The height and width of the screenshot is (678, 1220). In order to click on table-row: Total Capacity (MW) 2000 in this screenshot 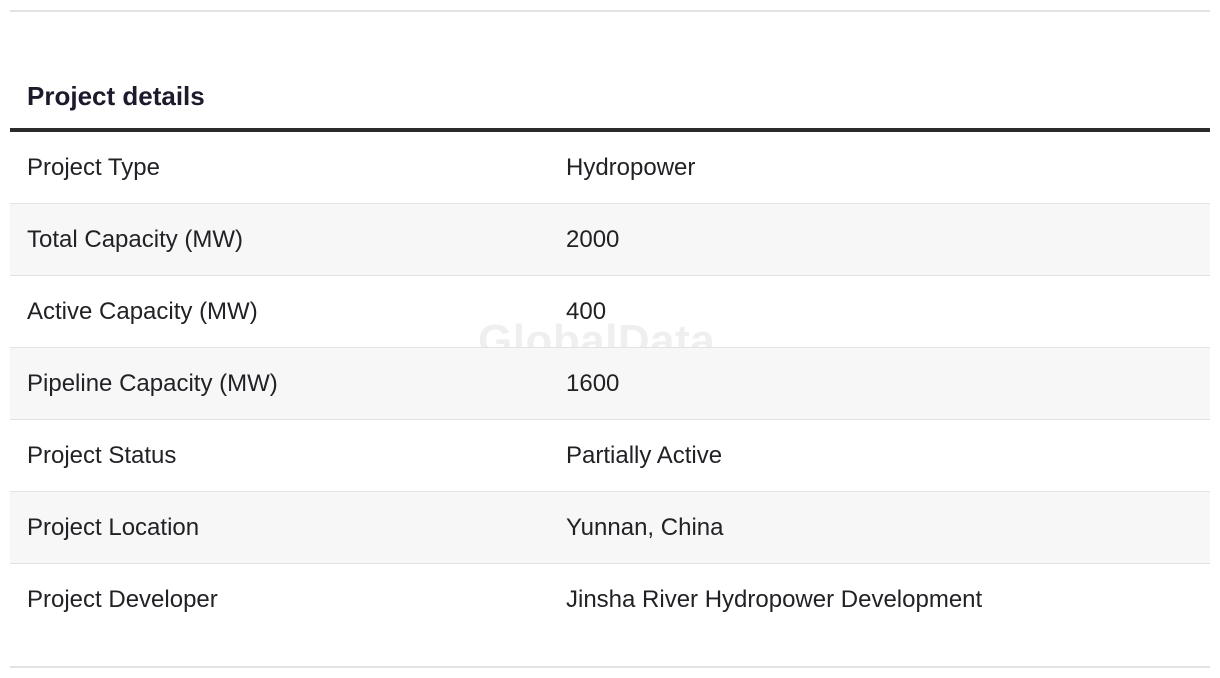, I will do `click(610, 240)`.